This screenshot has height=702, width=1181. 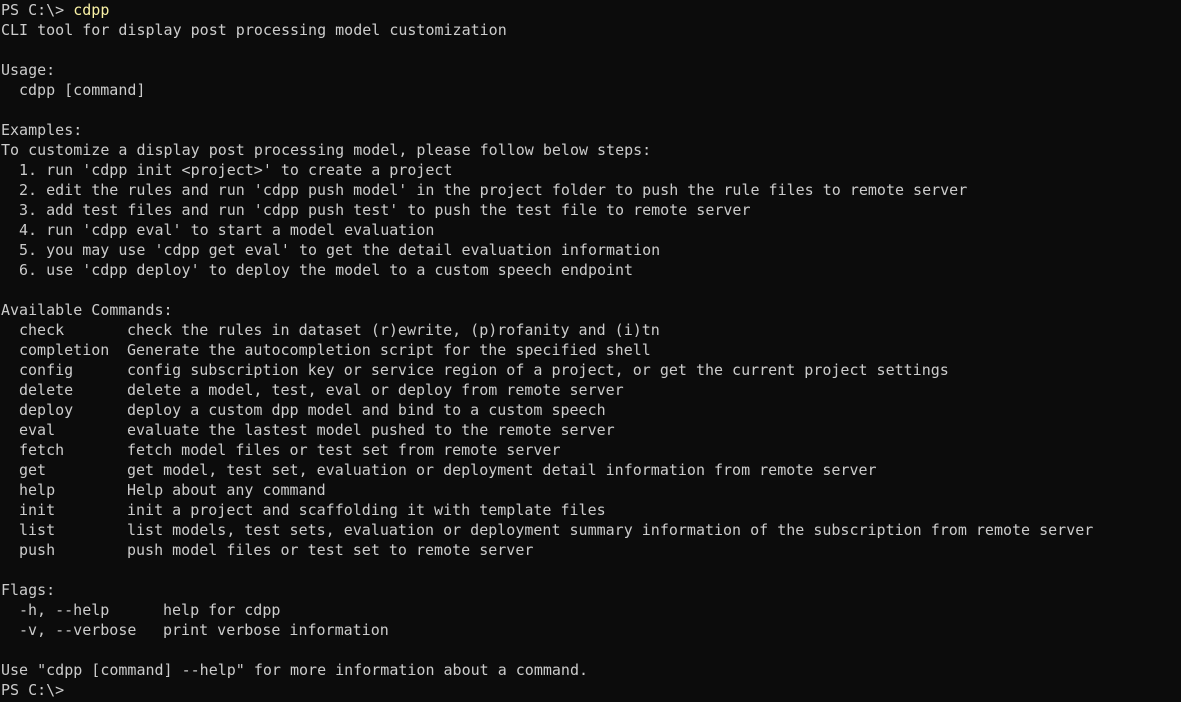 What do you see at coordinates (46, 410) in the screenshot?
I see `command-name: deploy` at bounding box center [46, 410].